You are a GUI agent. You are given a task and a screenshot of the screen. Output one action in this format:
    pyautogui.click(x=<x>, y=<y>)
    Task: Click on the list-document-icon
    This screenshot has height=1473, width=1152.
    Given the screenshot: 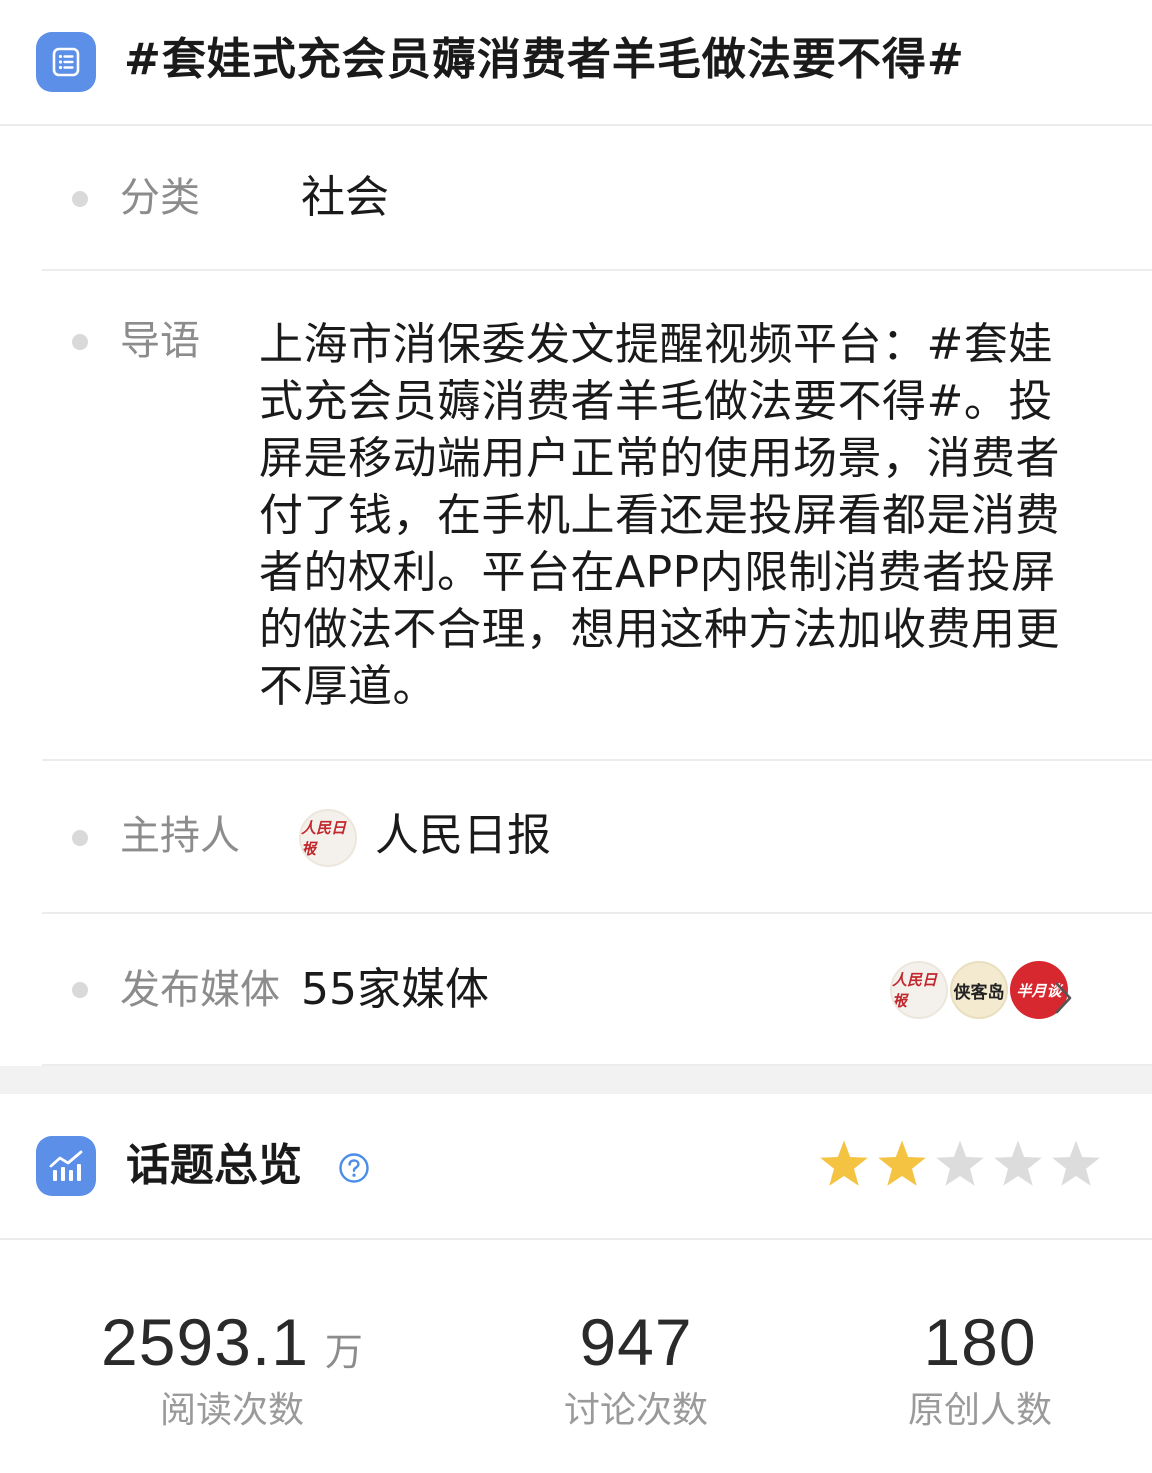 What is the action you would take?
    pyautogui.click(x=66, y=62)
    